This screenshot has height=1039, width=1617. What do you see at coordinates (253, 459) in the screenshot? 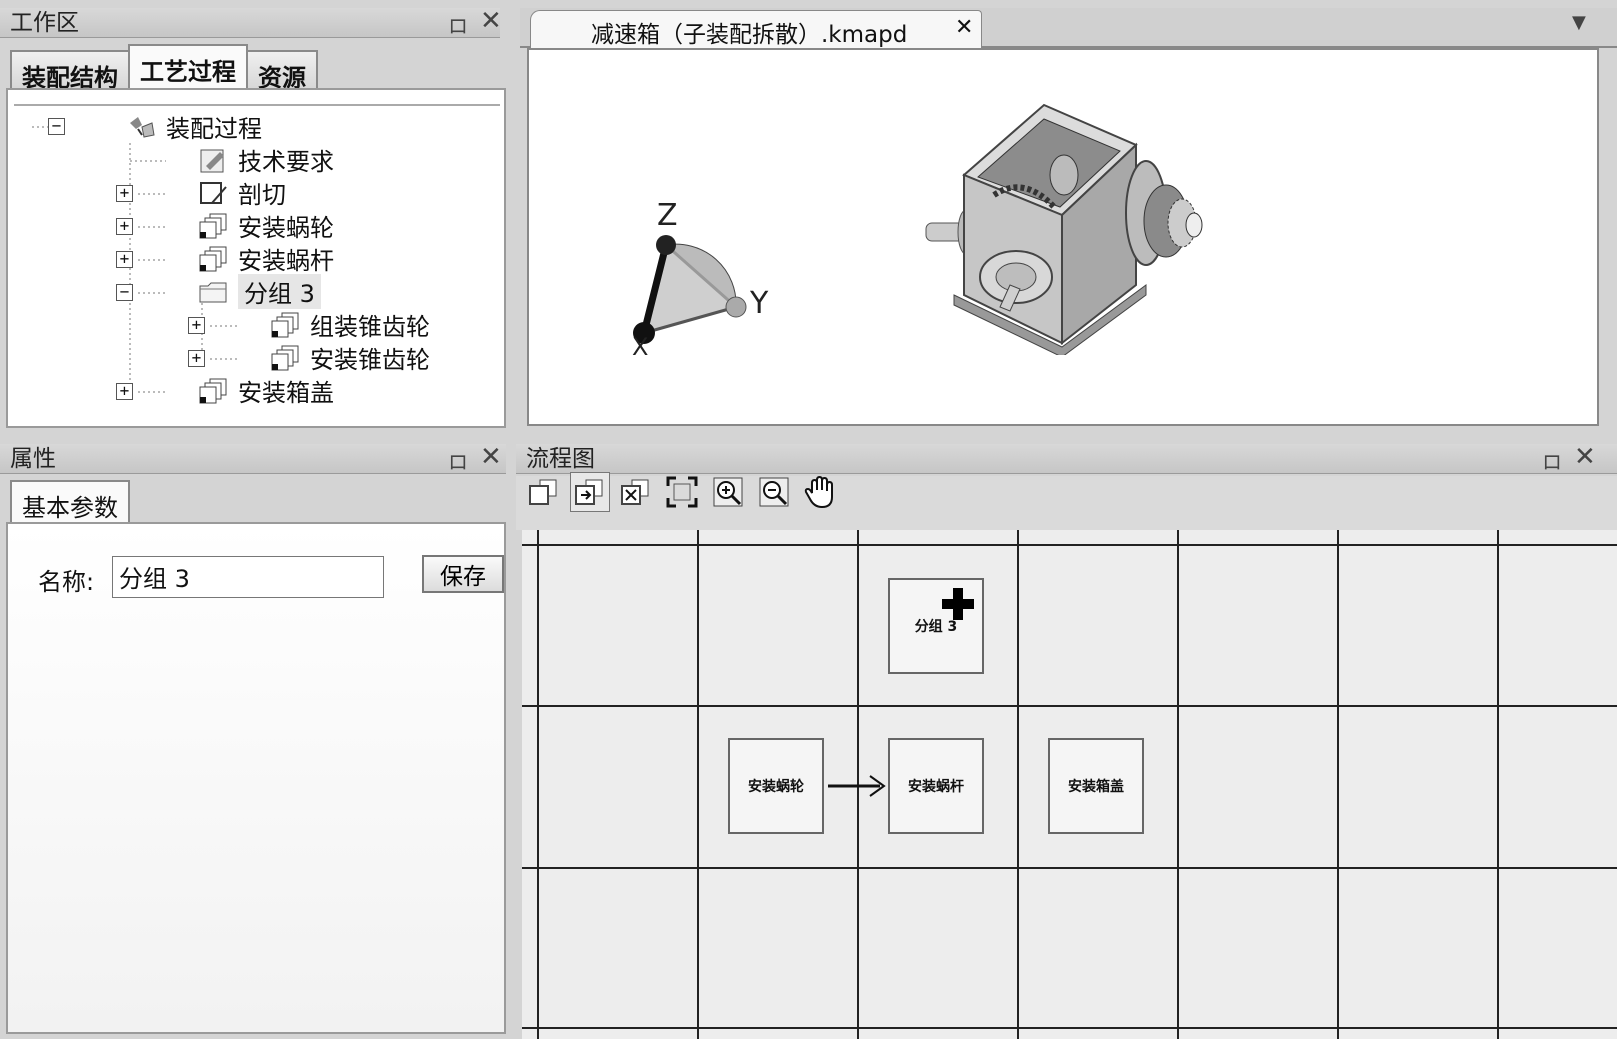
I see `properties-title-bar: 属性` at bounding box center [253, 459].